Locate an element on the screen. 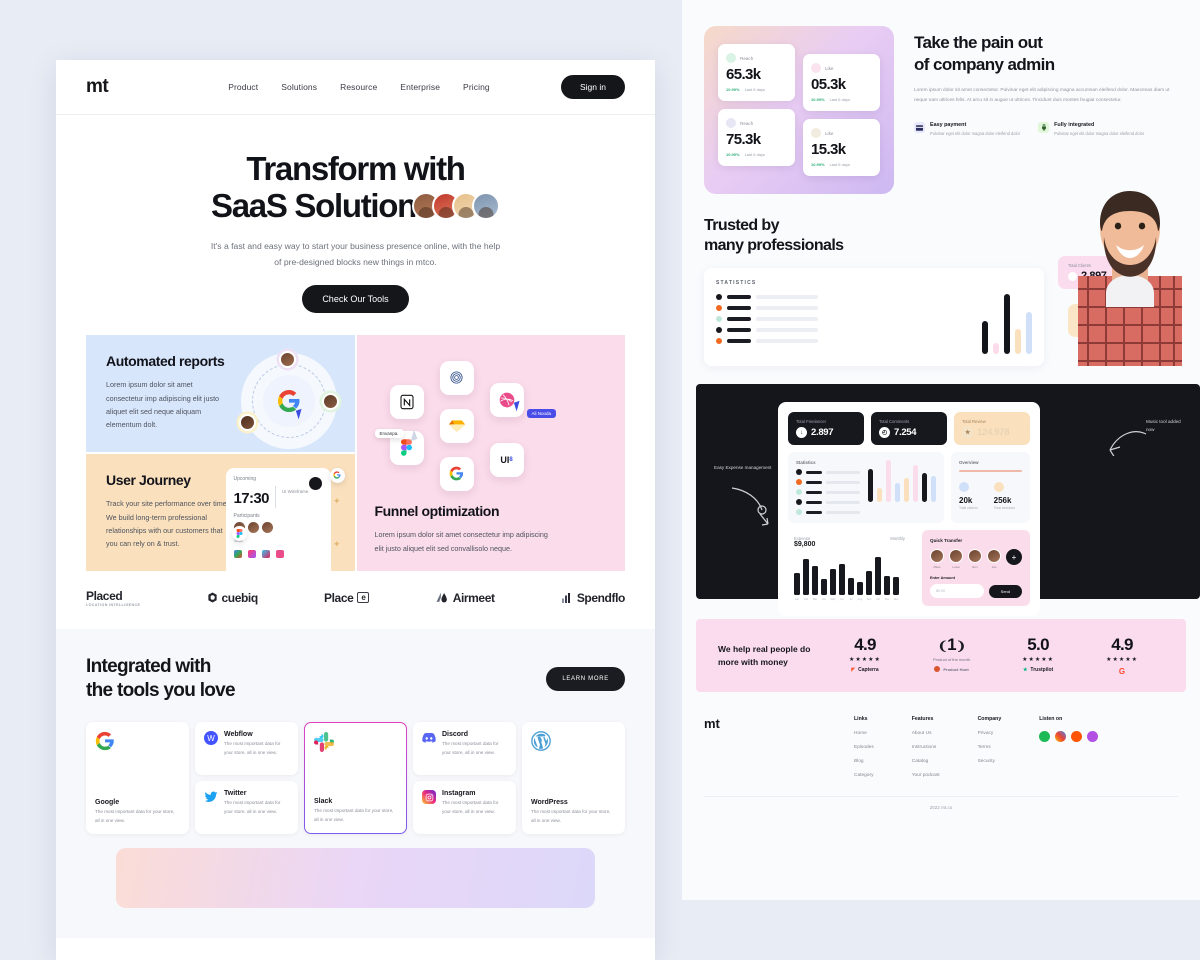  hero-title: Transform with SaaS Solution is located at coordinates (355, 187).